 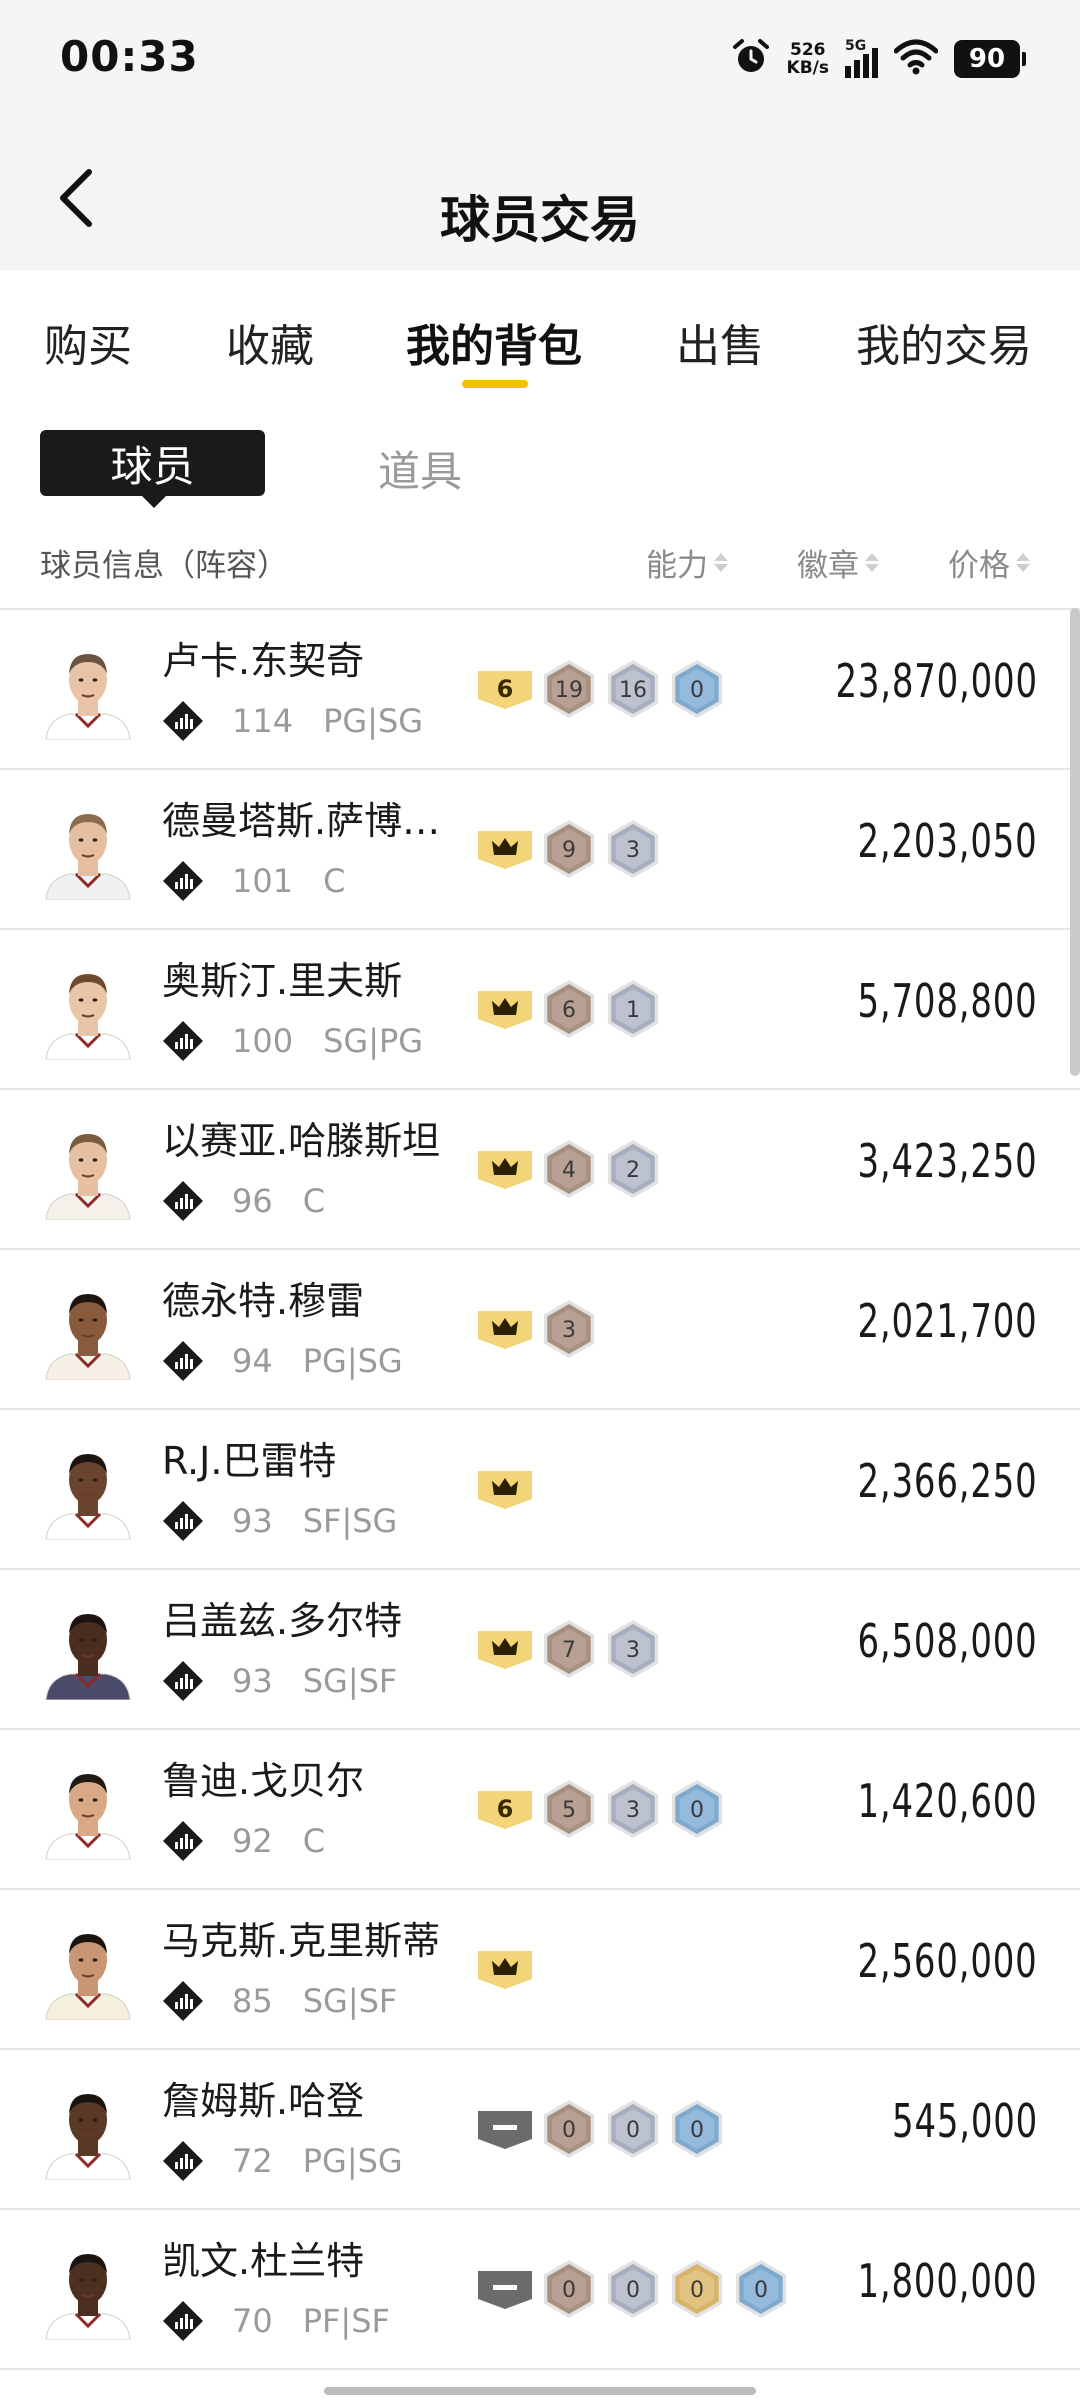 I want to click on player-row: 德曼塔斯.萨博… 101 C 9 3 2,203,050, so click(x=540, y=850).